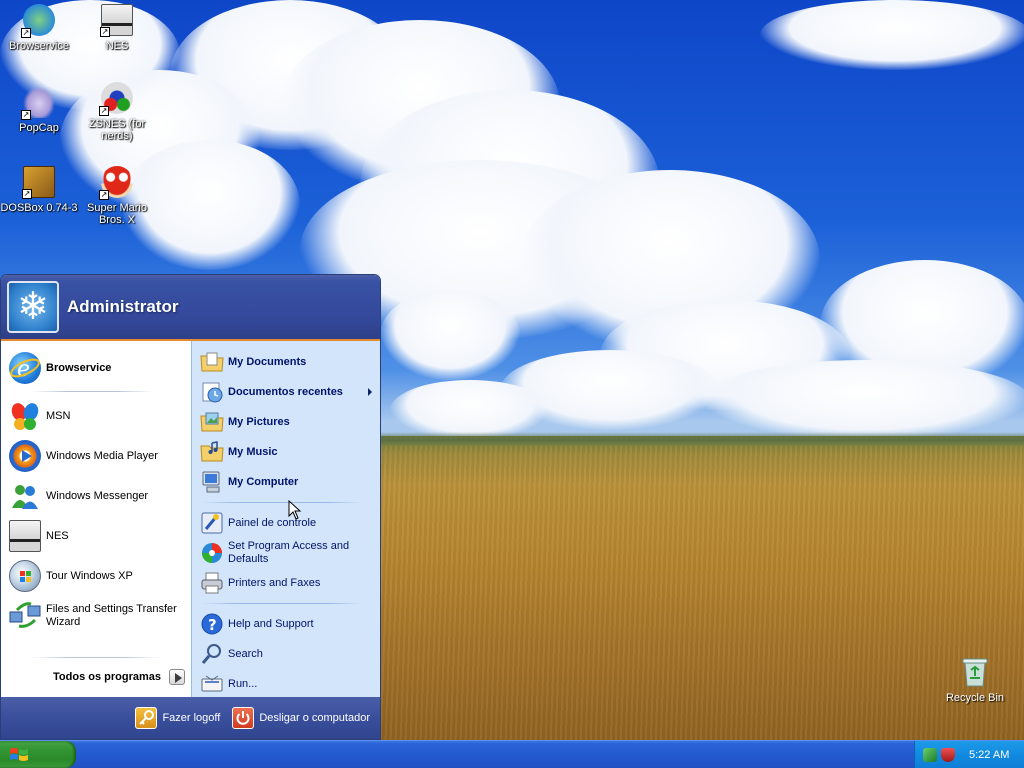 Image resolution: width=1024 pixels, height=768 pixels. What do you see at coordinates (989, 755) in the screenshot?
I see `clock: 5:22 AM` at bounding box center [989, 755].